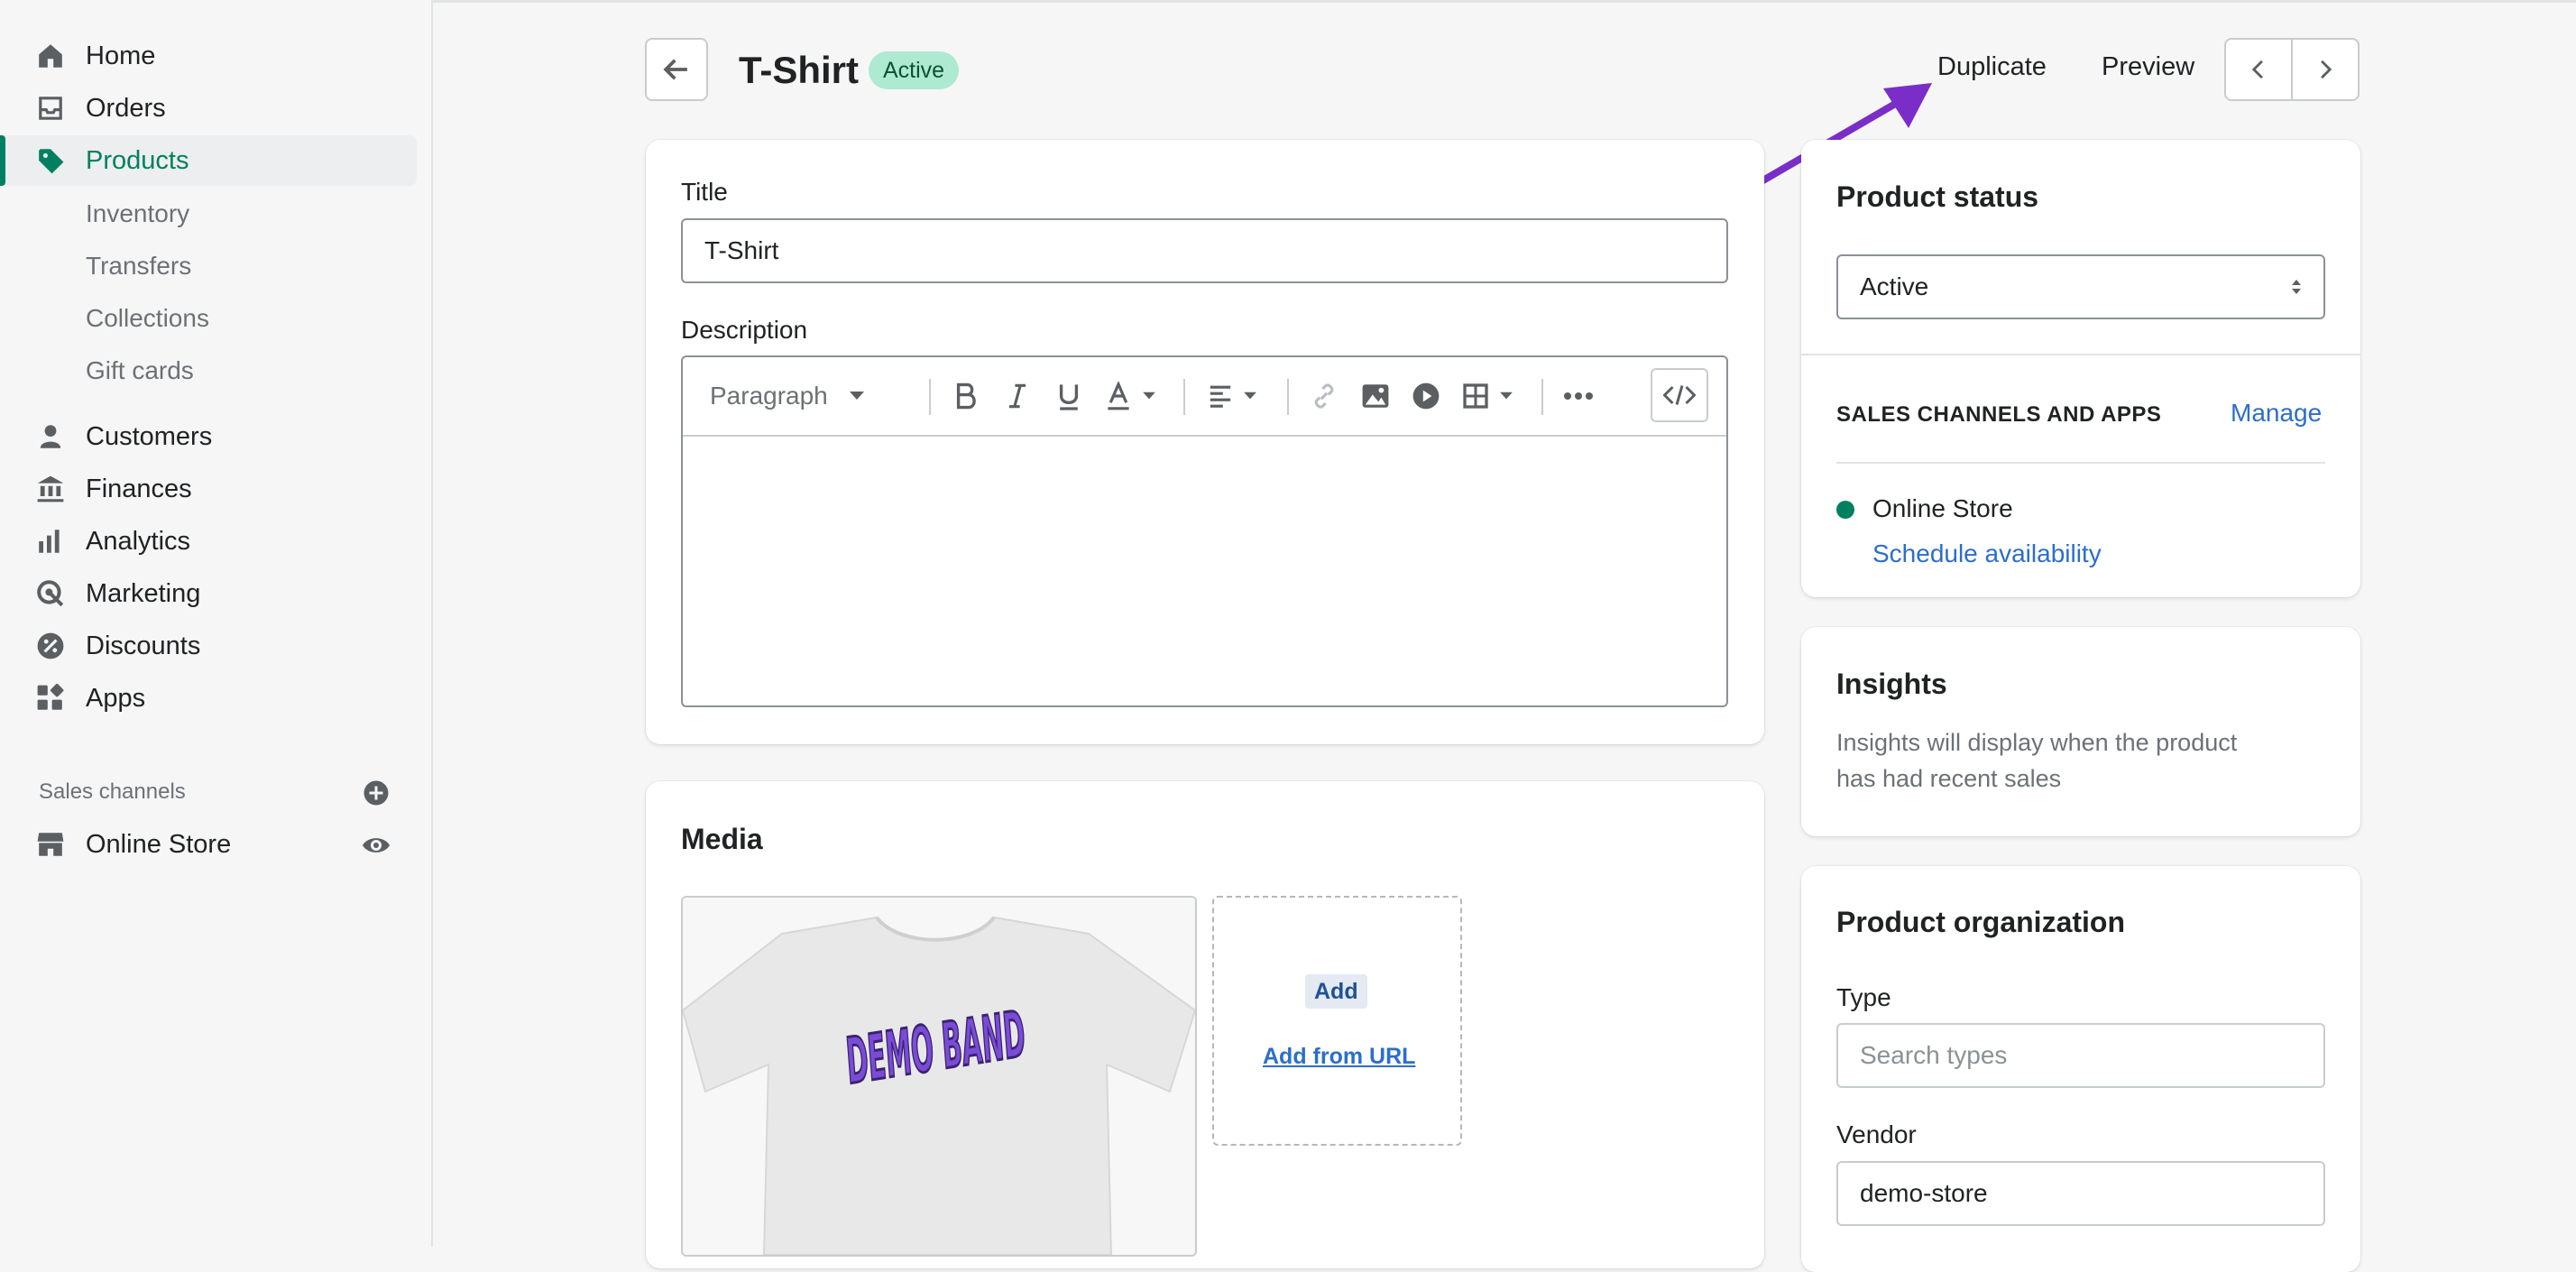 The image size is (2576, 1272). I want to click on text-color-button, so click(1131, 396).